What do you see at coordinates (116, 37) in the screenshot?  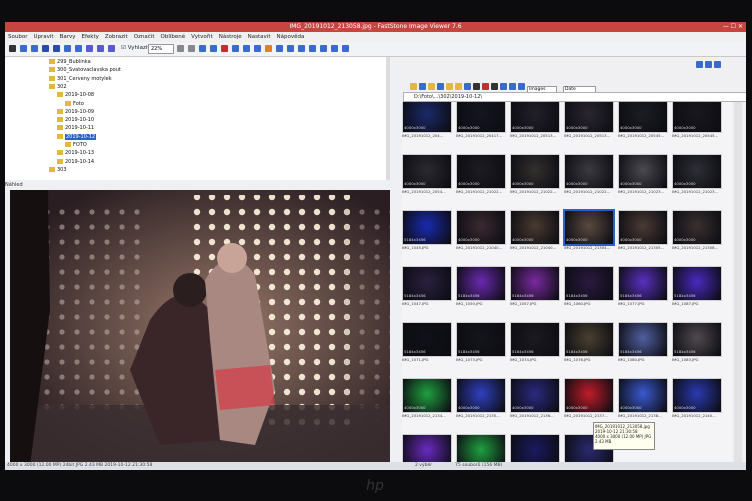 I see `menu-item-4: Zobrazit` at bounding box center [116, 37].